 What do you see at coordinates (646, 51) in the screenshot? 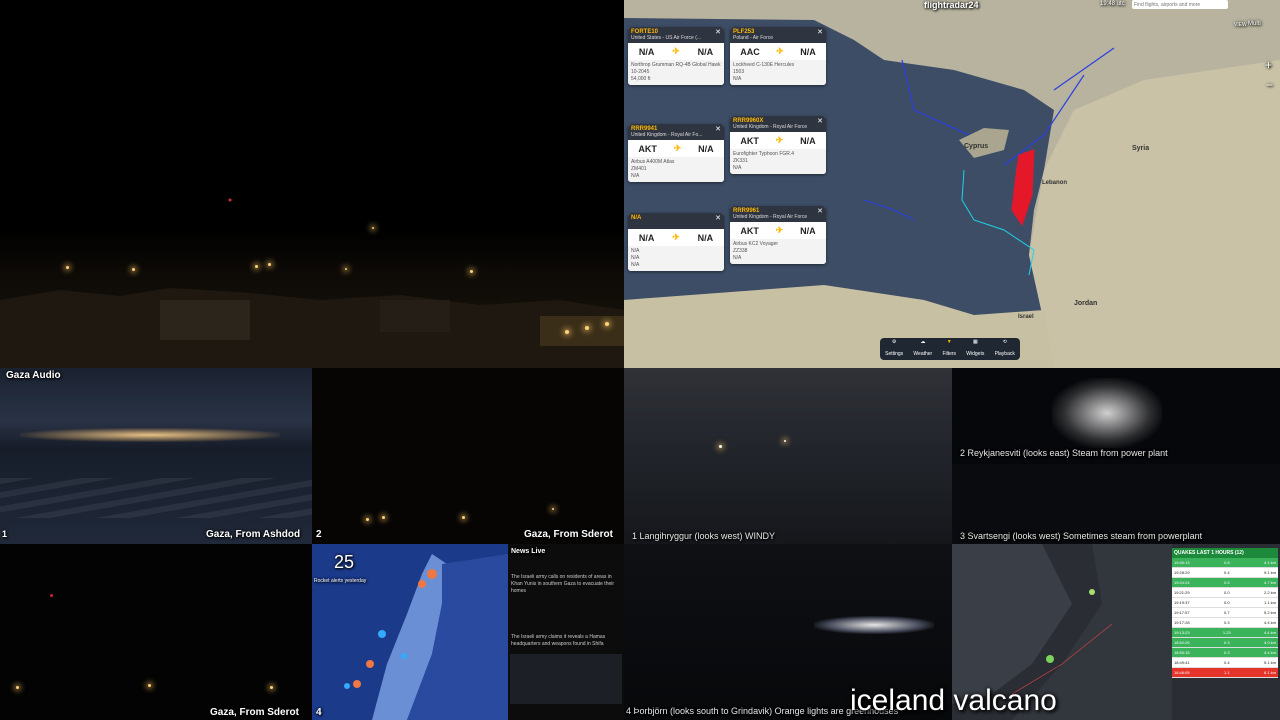
I see `flight-from: N/A` at bounding box center [646, 51].